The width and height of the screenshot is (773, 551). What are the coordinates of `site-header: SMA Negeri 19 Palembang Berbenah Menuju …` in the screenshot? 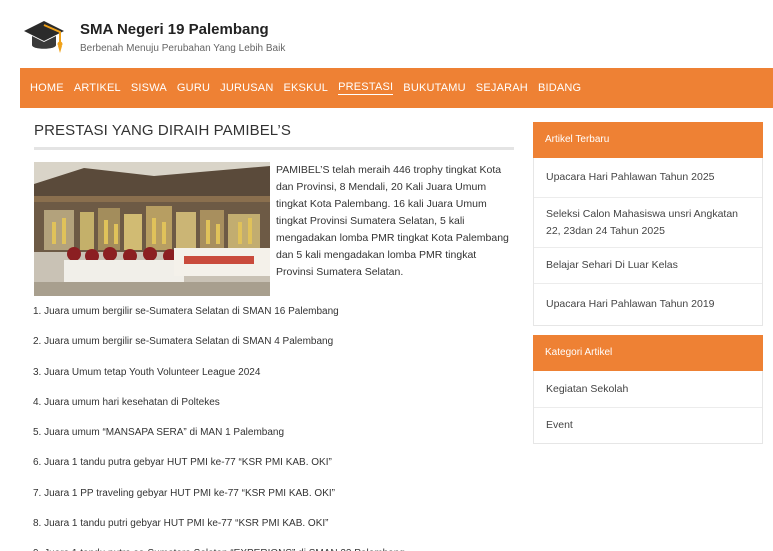 It's located at (152, 37).